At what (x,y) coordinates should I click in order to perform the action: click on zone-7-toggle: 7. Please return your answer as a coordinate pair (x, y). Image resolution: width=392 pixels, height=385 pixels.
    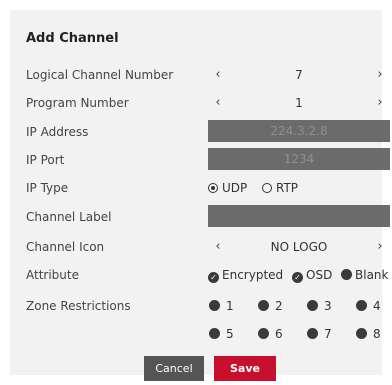
    Looking at the image, I should click on (319, 334).